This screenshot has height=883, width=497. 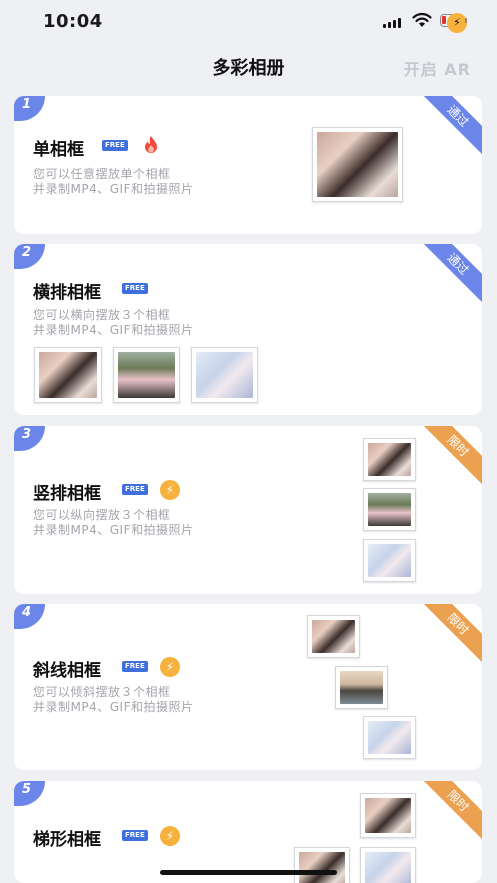 I want to click on card-title: 梯形相框, so click(x=67, y=840).